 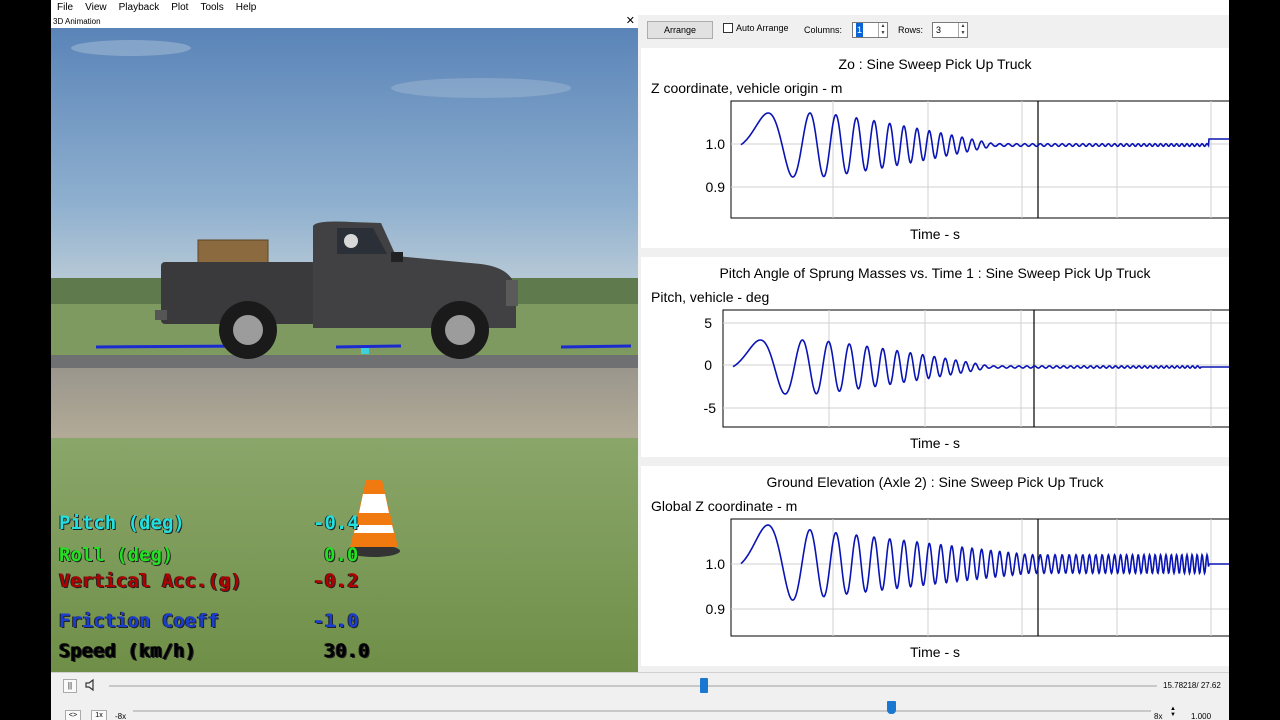 What do you see at coordinates (680, 30) in the screenshot?
I see `arrange-button: Arrange` at bounding box center [680, 30].